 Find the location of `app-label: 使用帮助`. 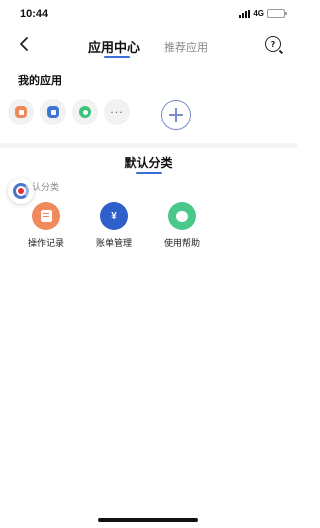

app-label: 使用帮助 is located at coordinates (181, 244).